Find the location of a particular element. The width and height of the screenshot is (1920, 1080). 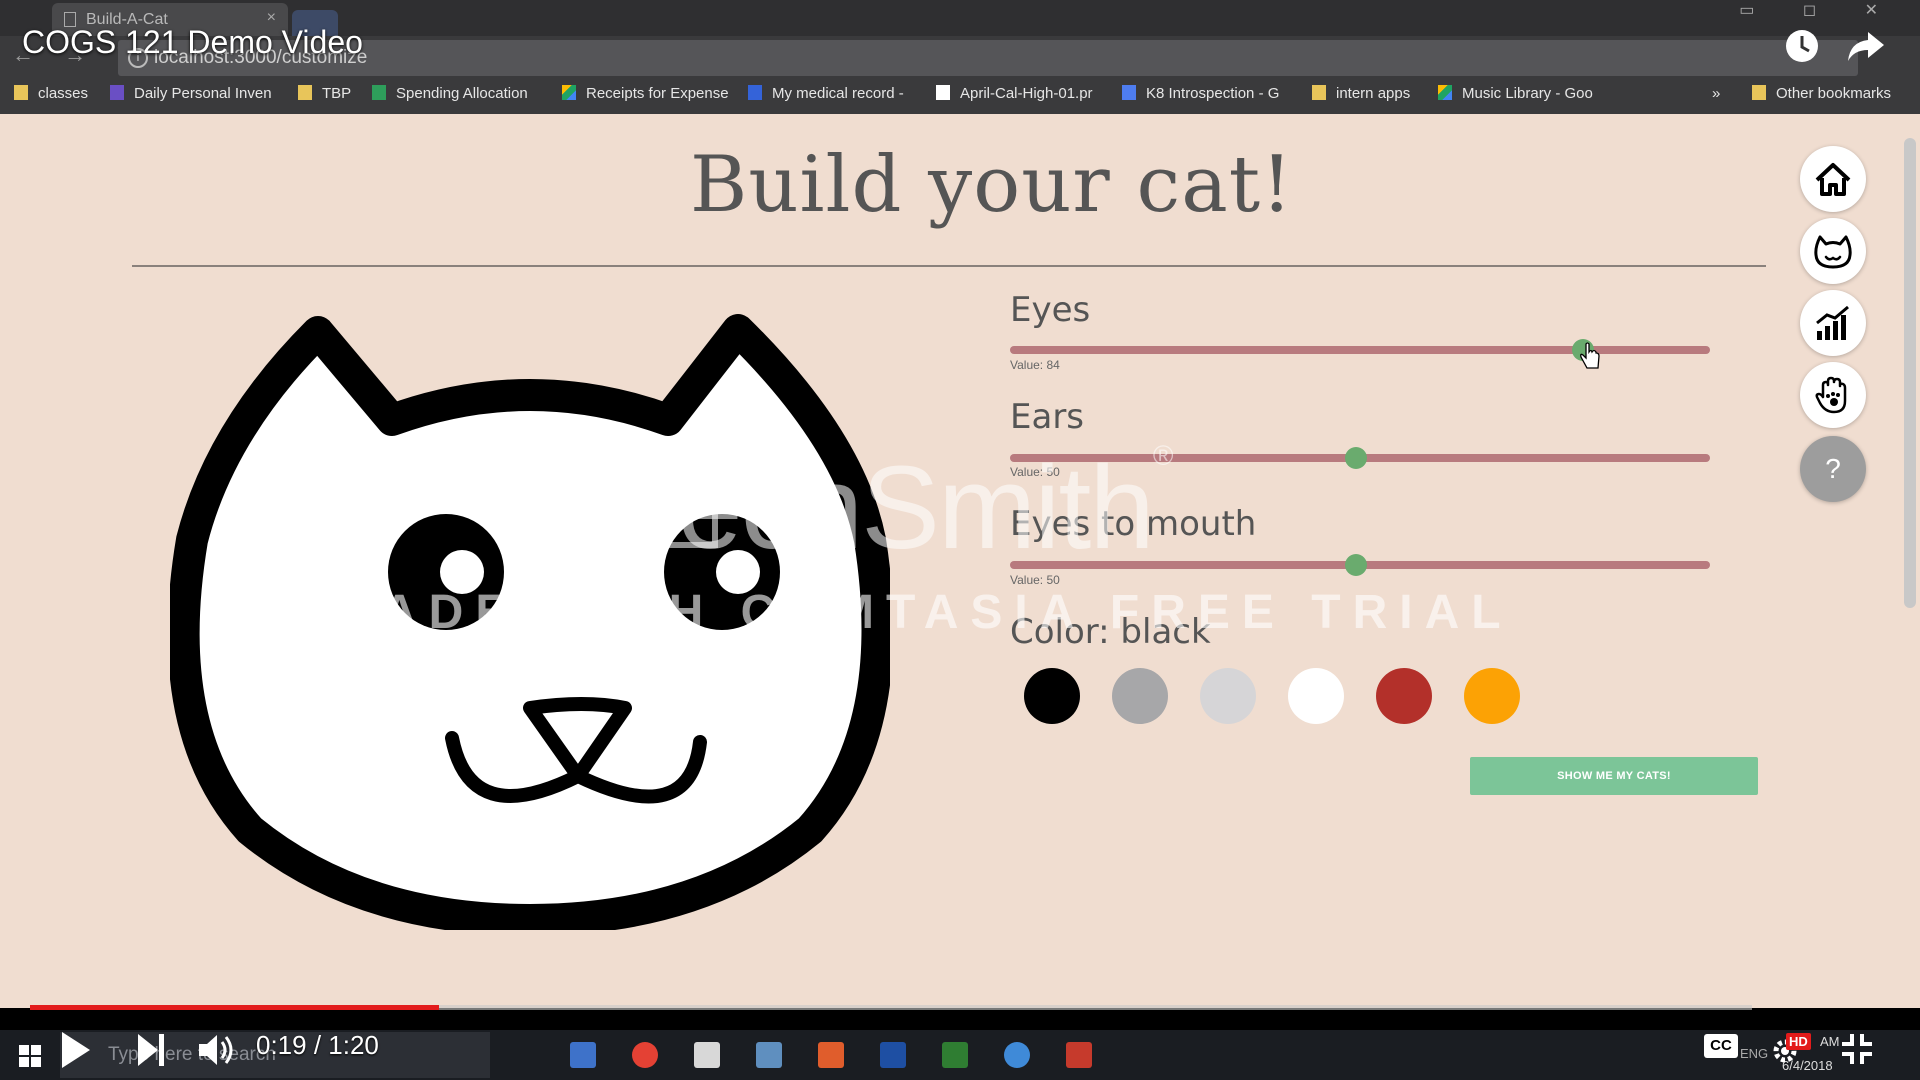

search-app-icon is located at coordinates (1017, 1055).